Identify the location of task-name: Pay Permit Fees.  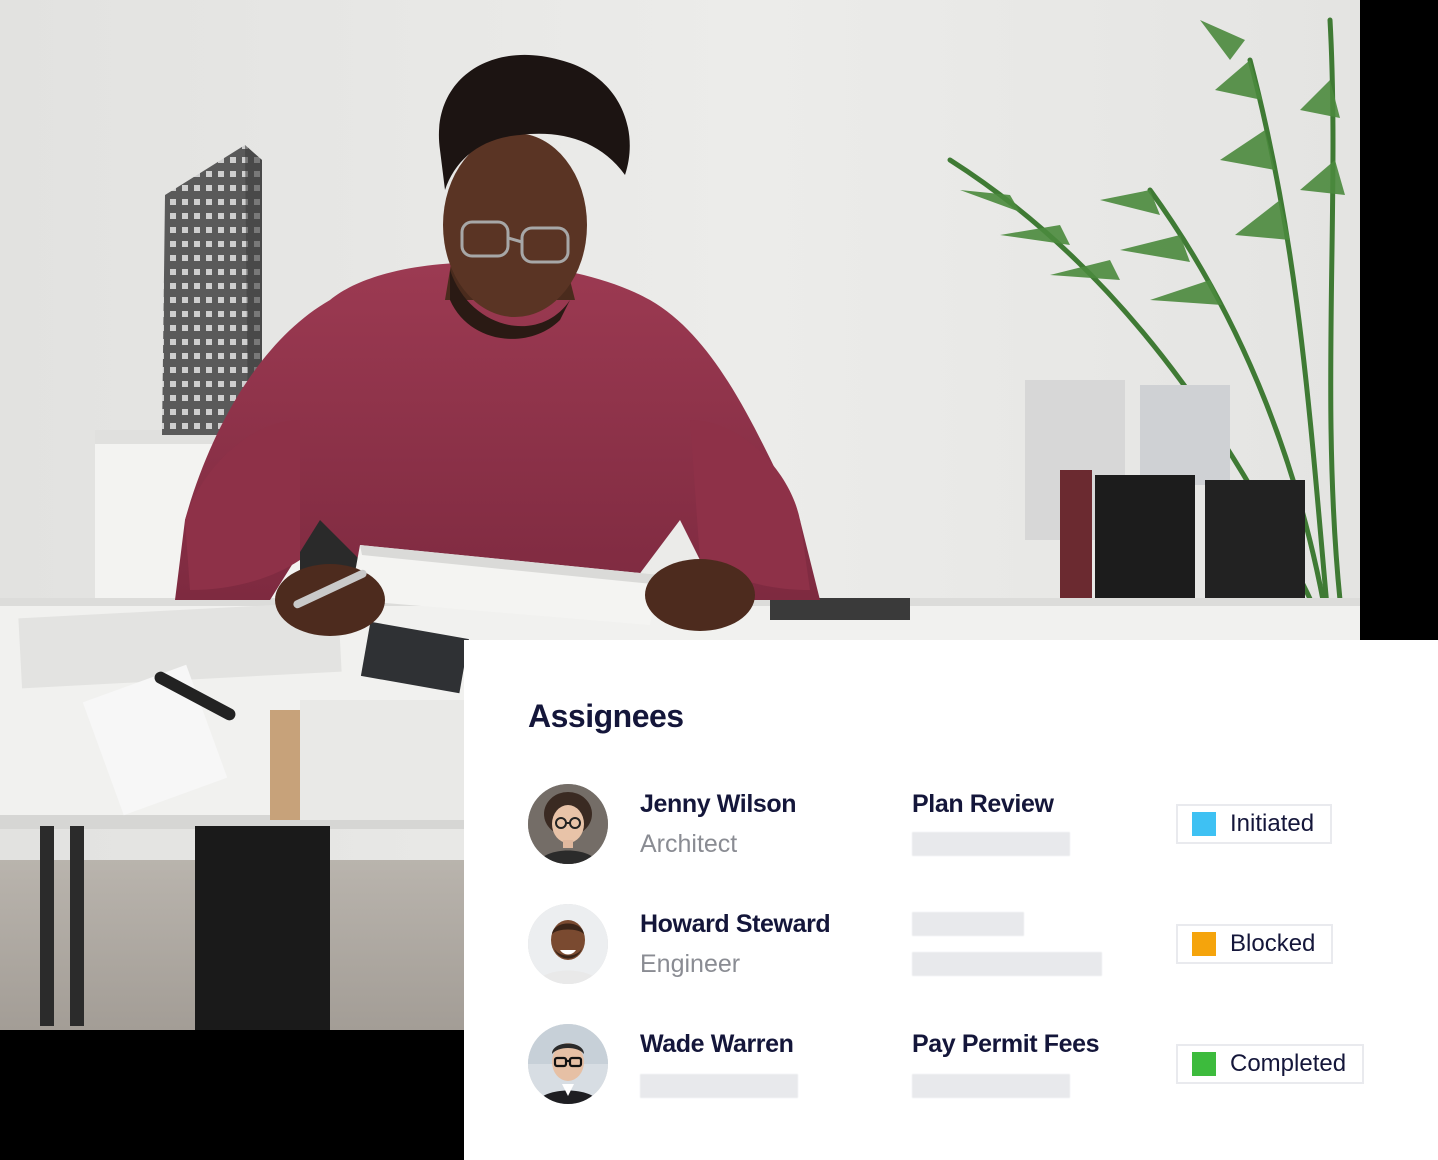
(1006, 1044).